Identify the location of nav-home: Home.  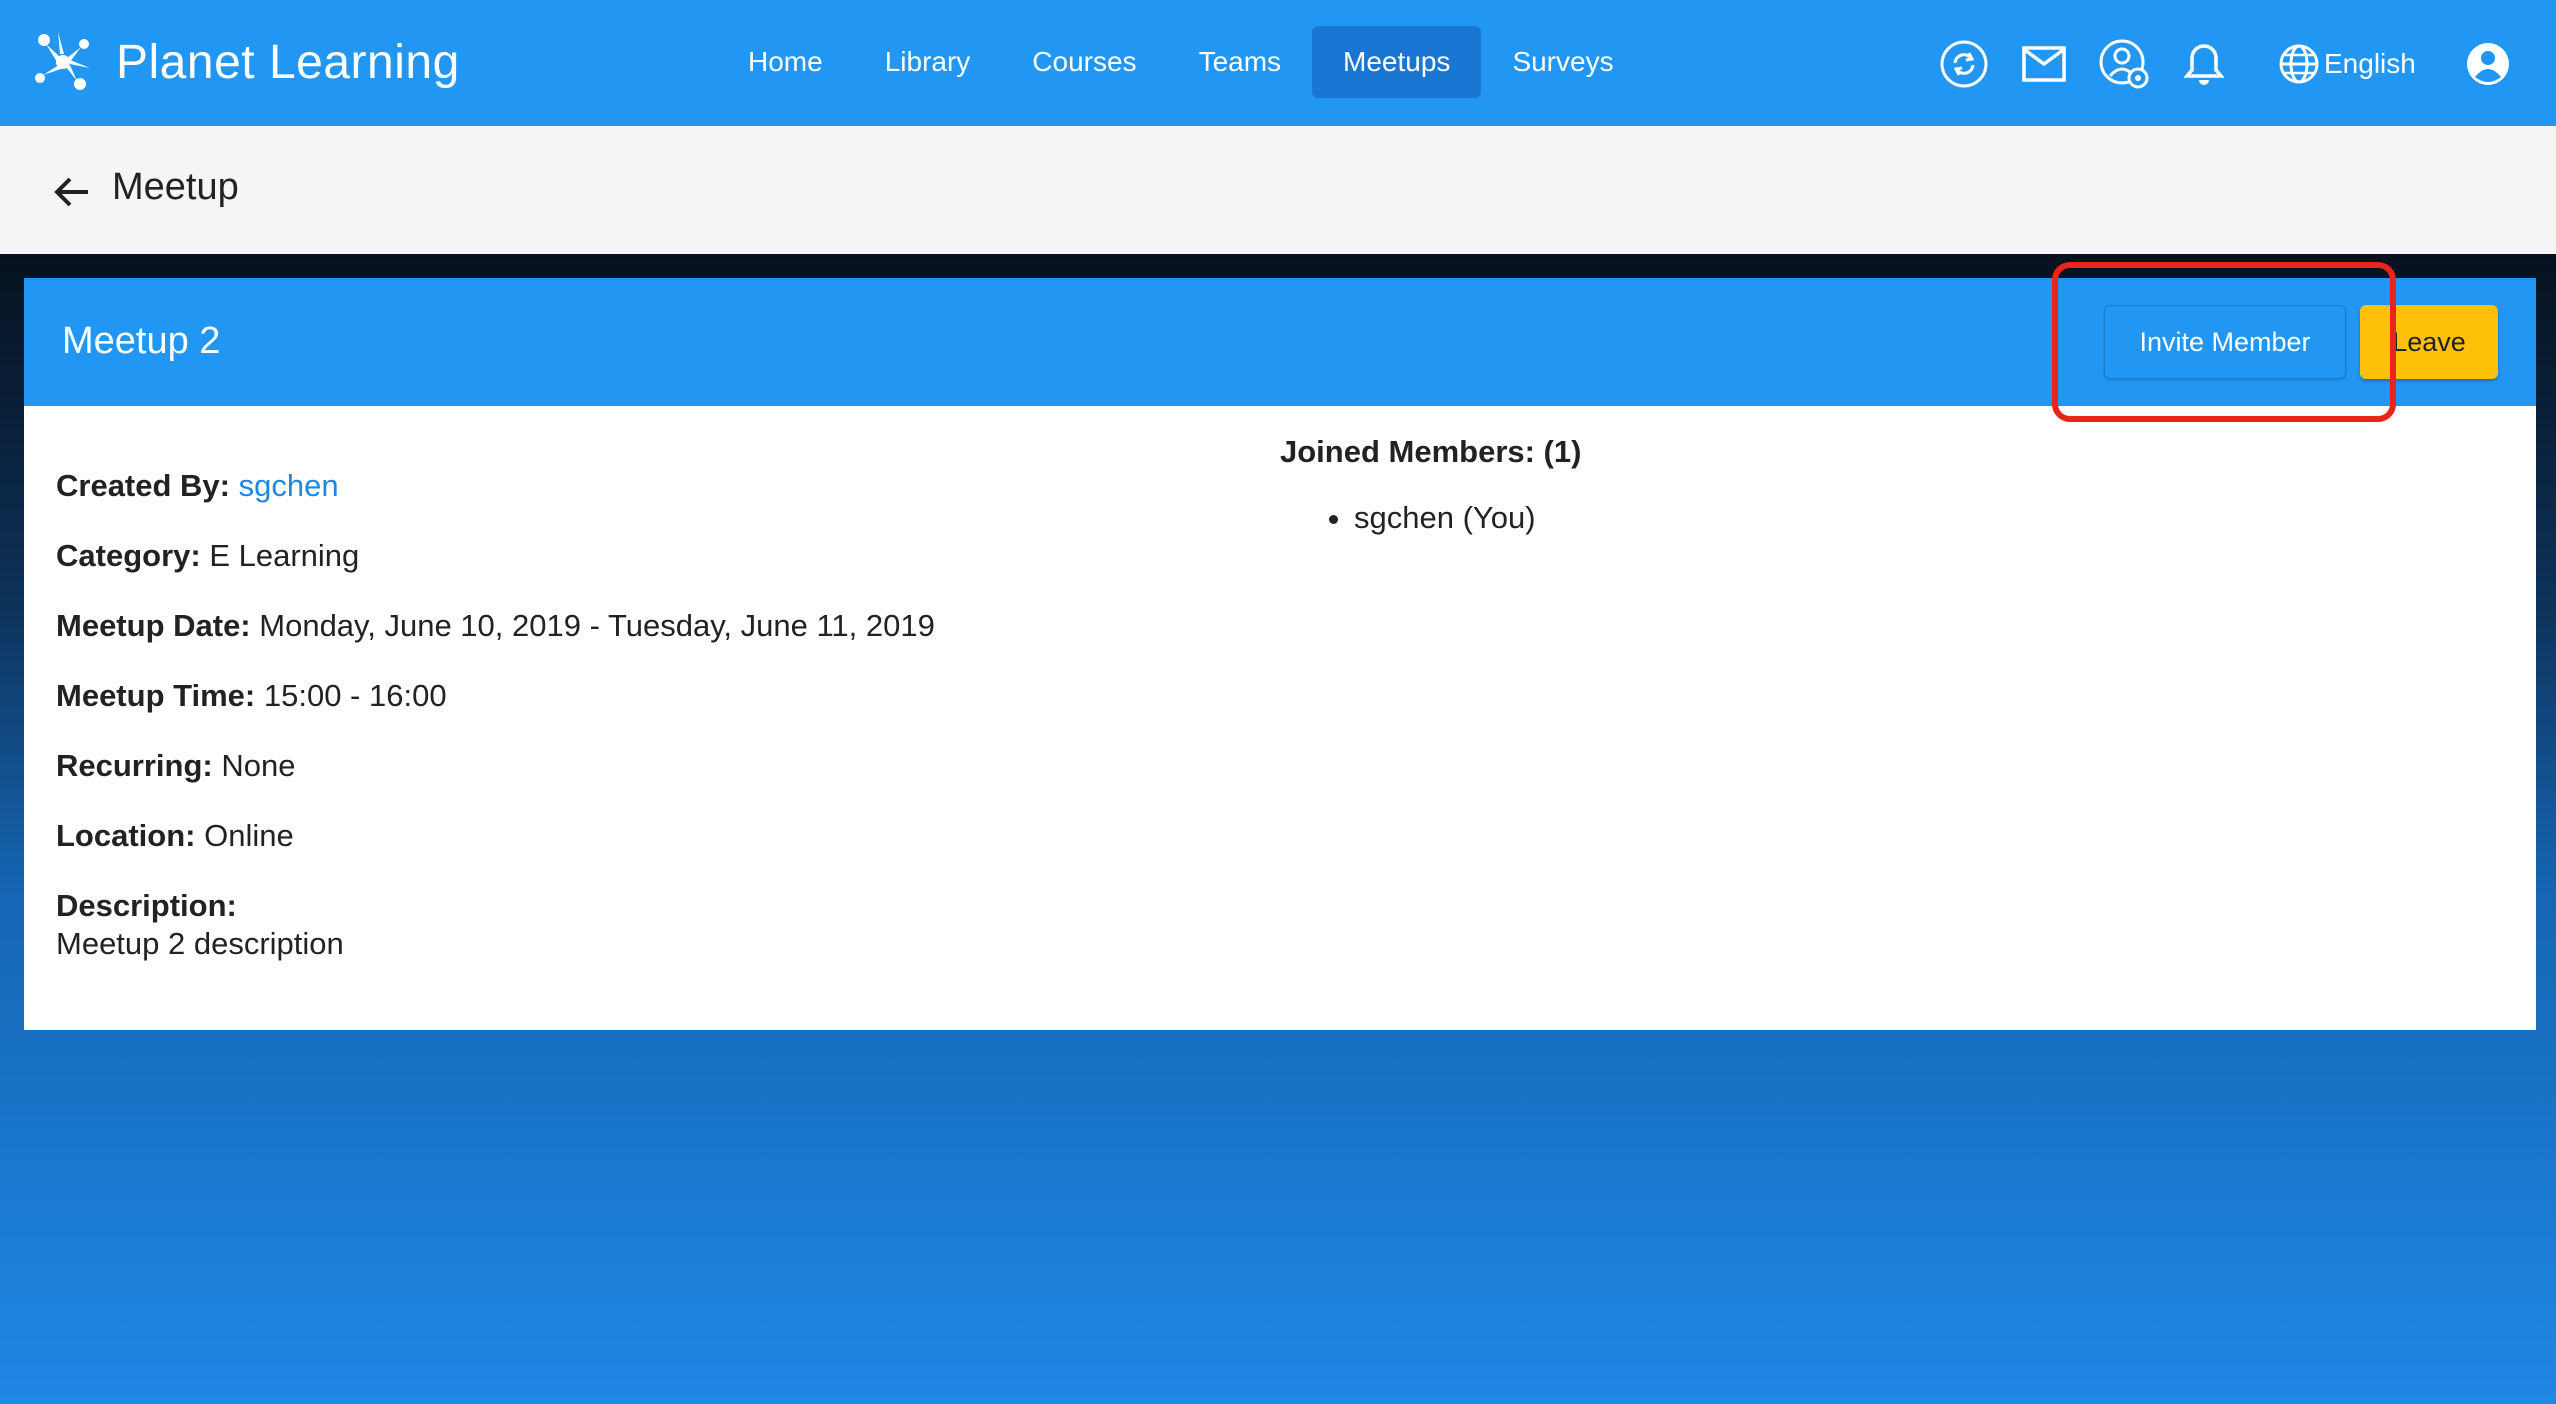
(785, 62).